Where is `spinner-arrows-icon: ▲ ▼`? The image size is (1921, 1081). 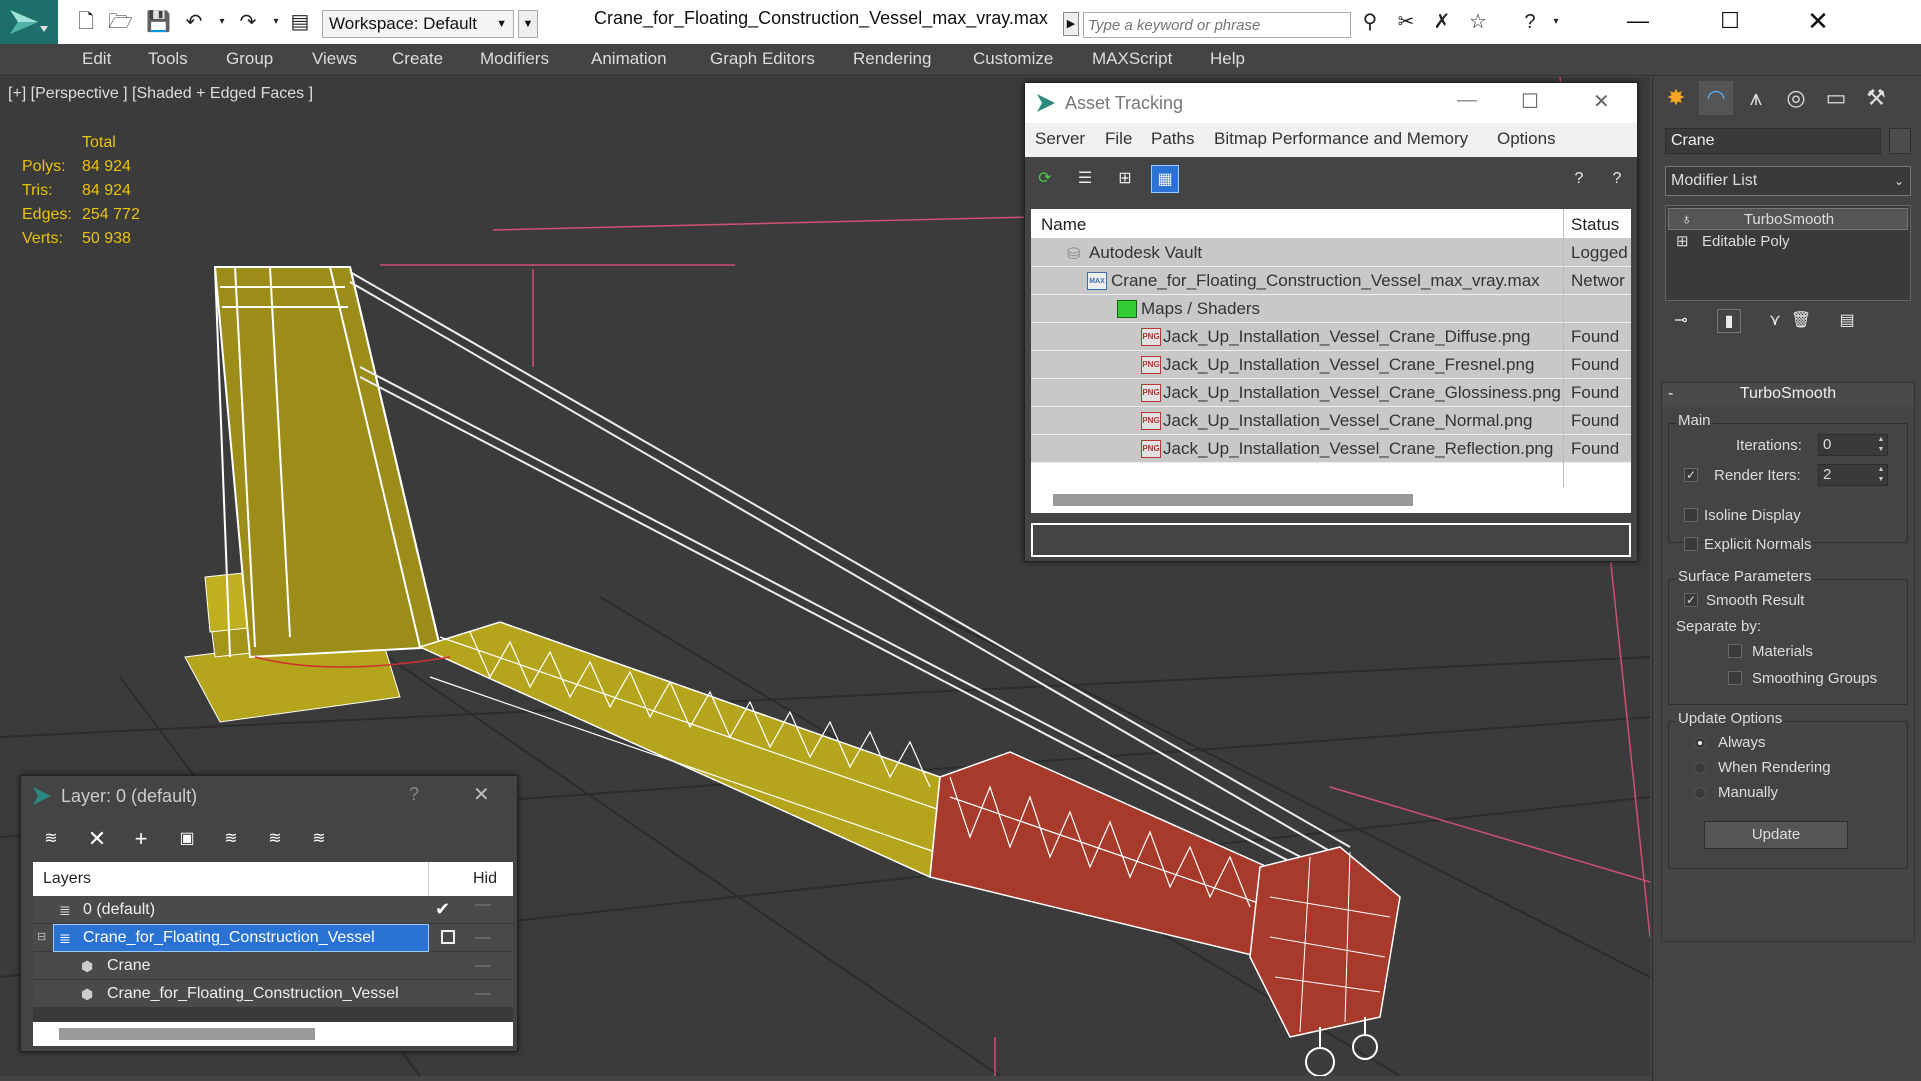
spinner-arrows-icon: ▲ ▼ is located at coordinates (1881, 475).